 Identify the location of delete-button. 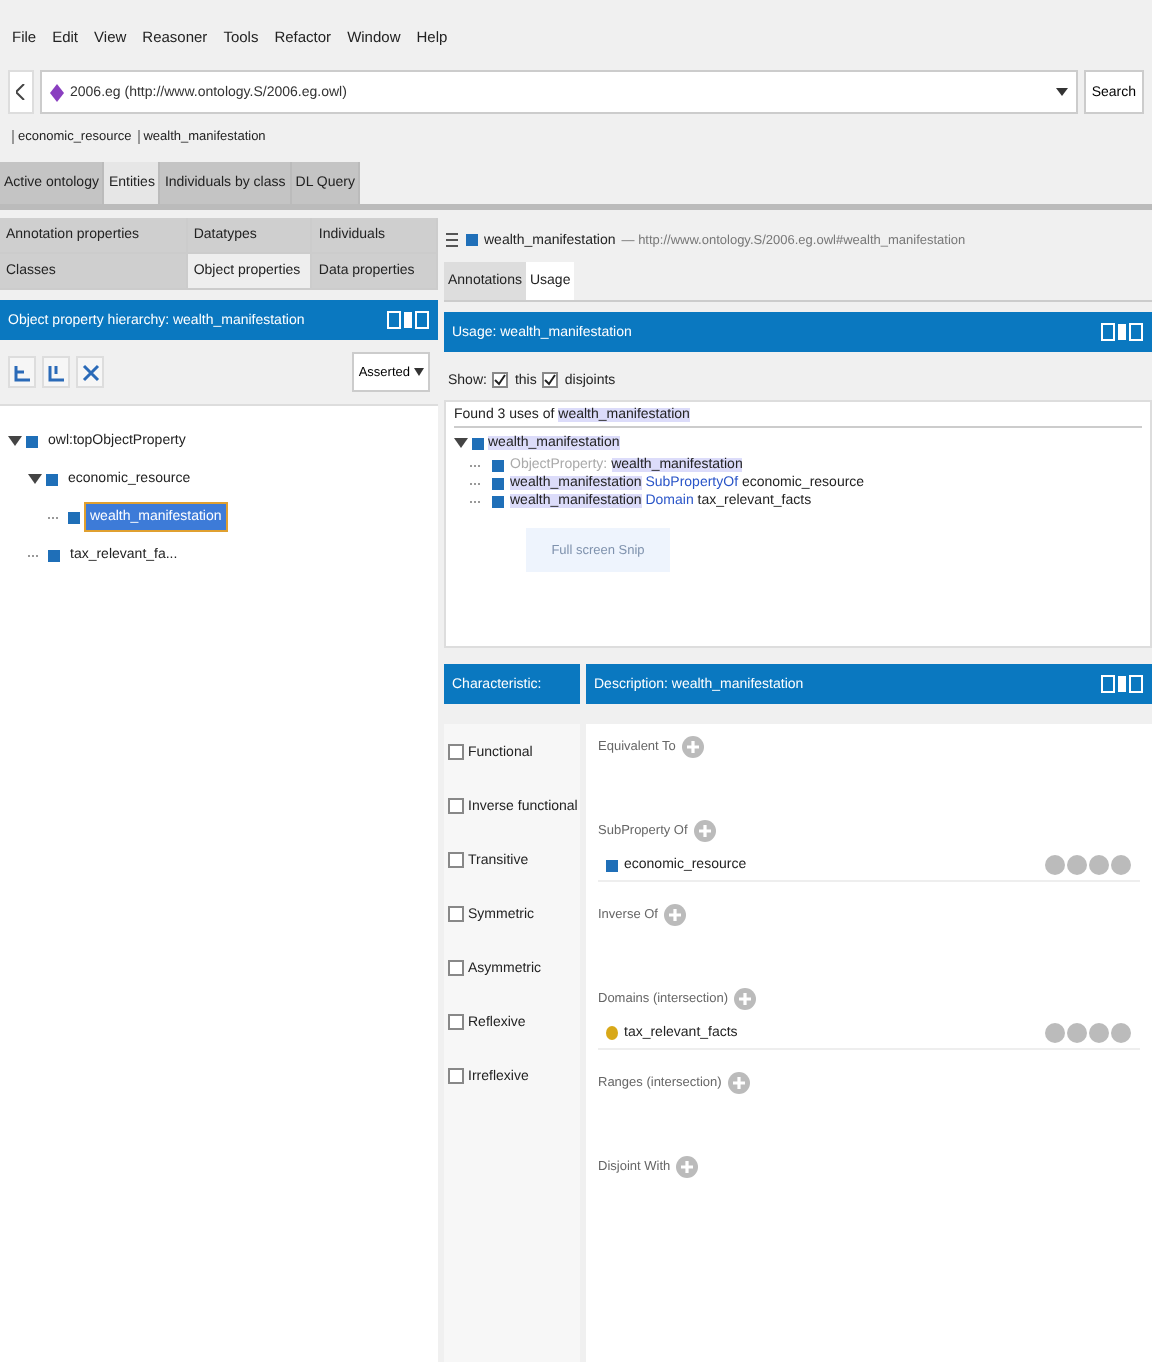
(90, 372).